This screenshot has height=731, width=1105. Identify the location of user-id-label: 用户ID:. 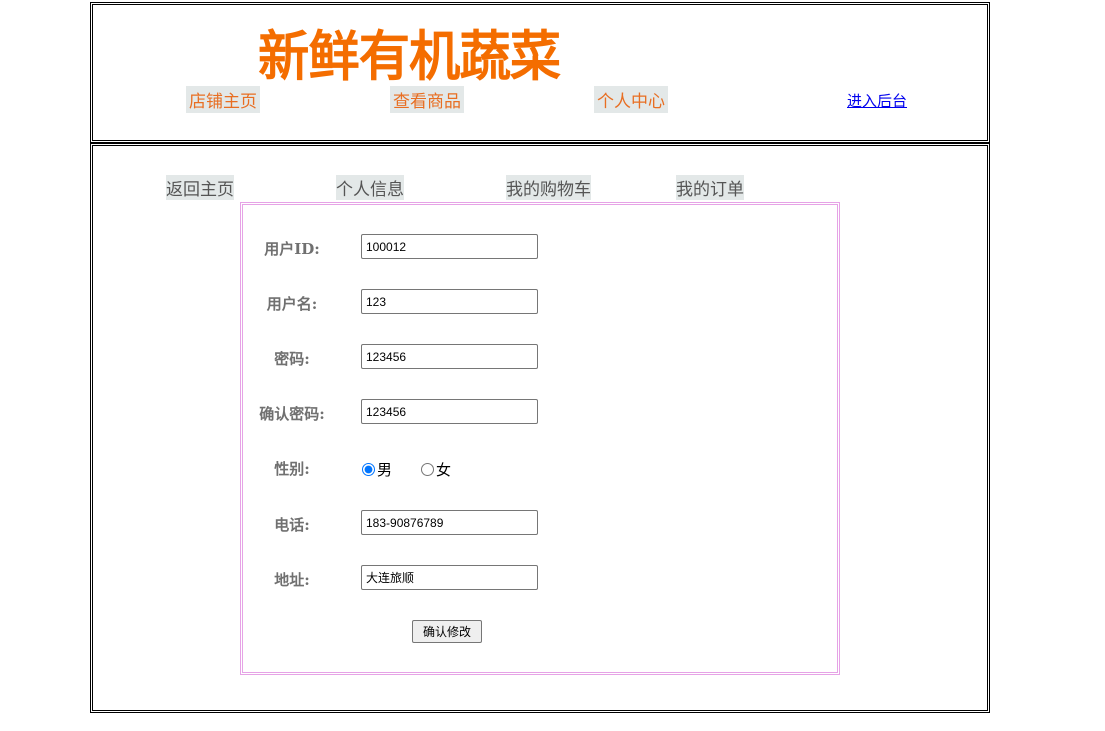
(292, 249).